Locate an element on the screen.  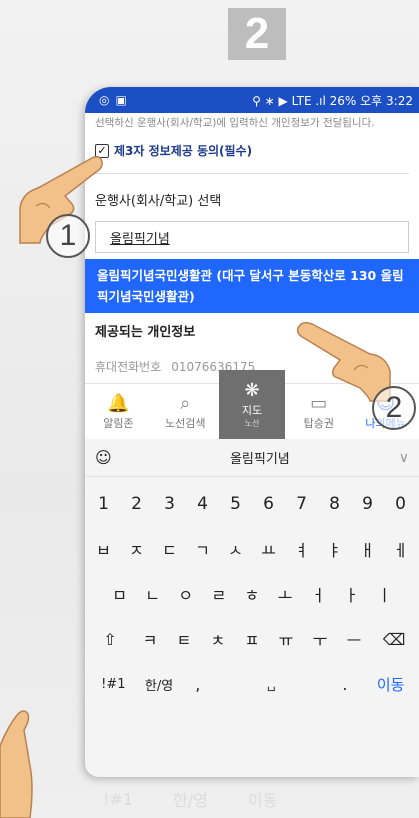
nav-label: 탑승권 is located at coordinates (318, 423).